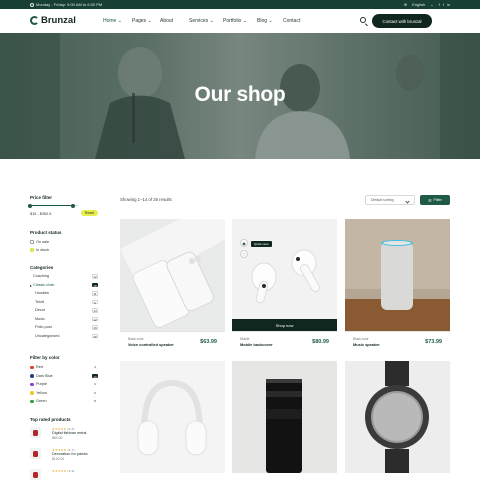  What do you see at coordinates (41, 214) in the screenshot?
I see `price-range-text: $15 - $350.5` at bounding box center [41, 214].